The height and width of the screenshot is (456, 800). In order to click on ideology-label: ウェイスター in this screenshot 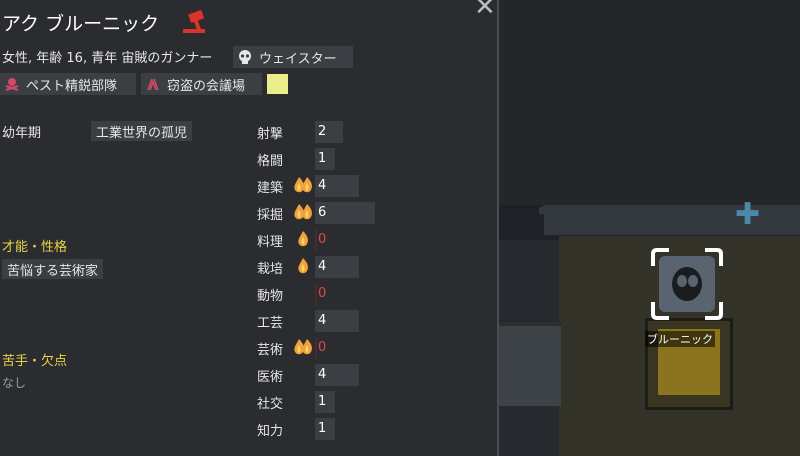, I will do `click(298, 59)`.